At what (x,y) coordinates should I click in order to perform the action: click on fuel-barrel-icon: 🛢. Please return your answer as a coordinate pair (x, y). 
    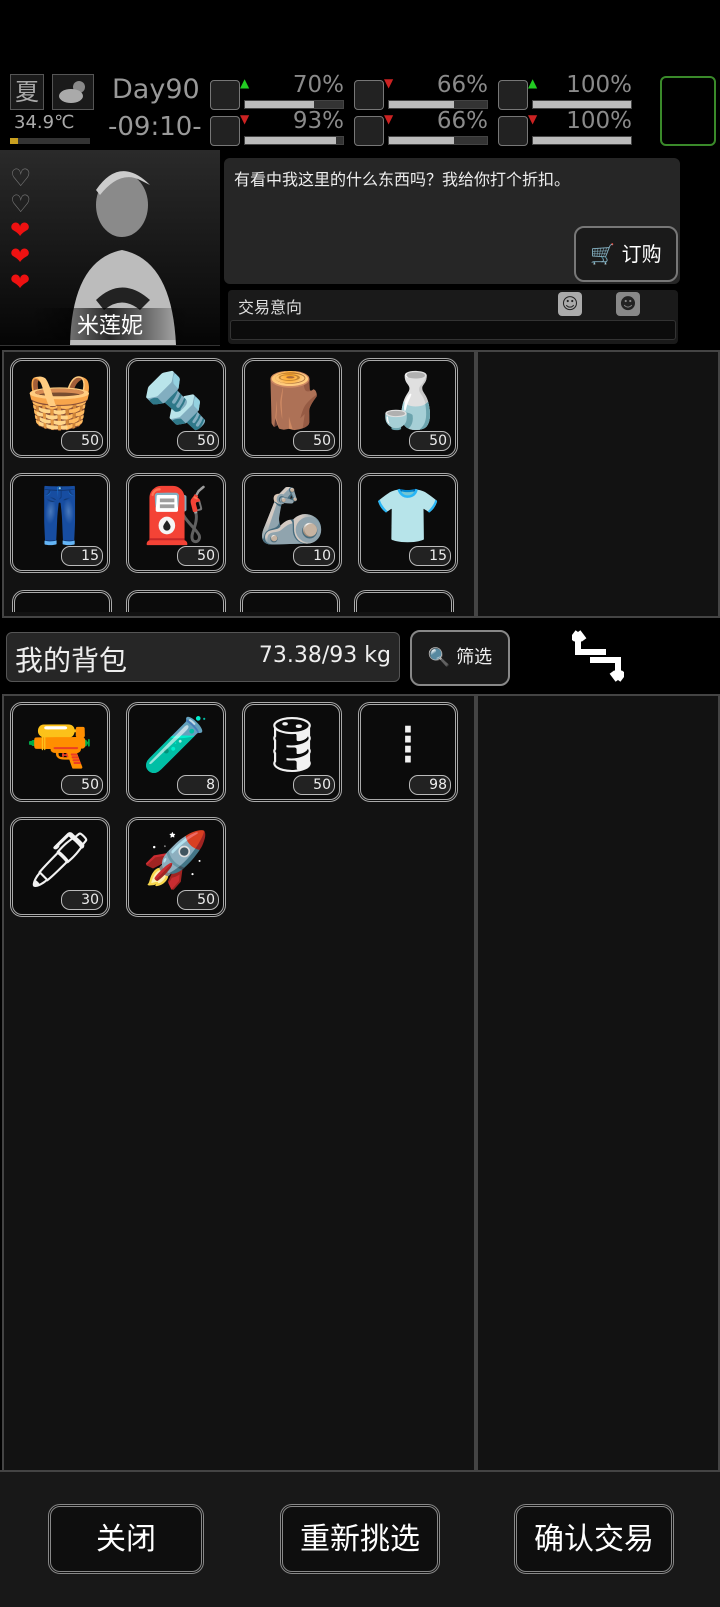
    Looking at the image, I should click on (292, 744).